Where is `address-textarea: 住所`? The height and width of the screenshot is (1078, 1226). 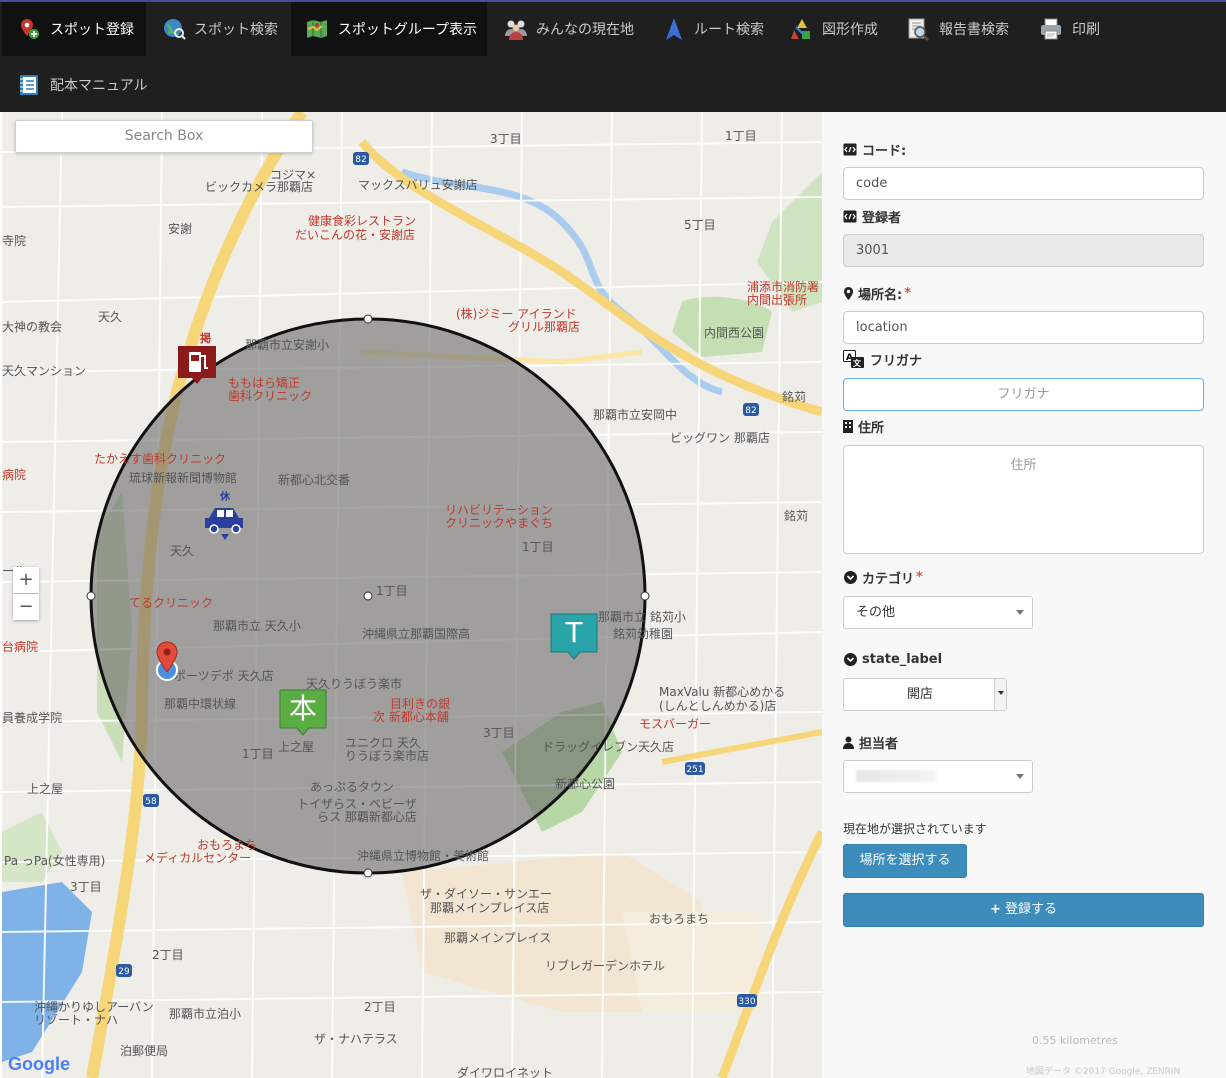
address-textarea: 住所 is located at coordinates (1023, 499).